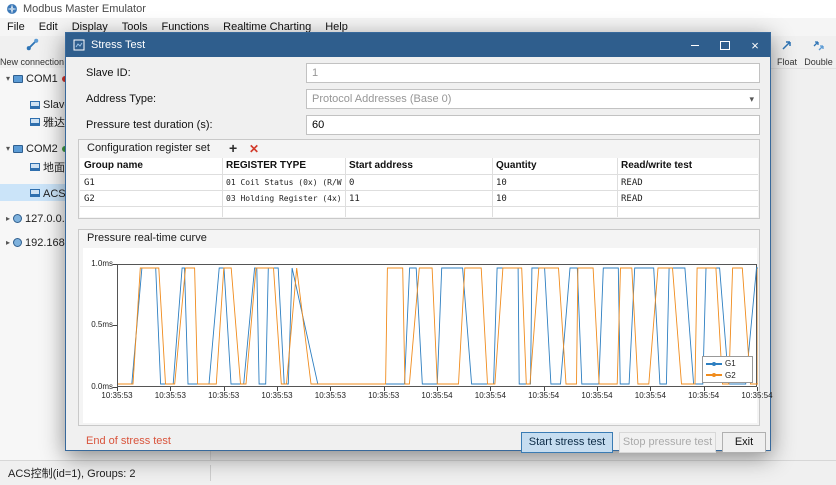 The image size is (836, 485). I want to click on exit-button: Exit, so click(744, 442).